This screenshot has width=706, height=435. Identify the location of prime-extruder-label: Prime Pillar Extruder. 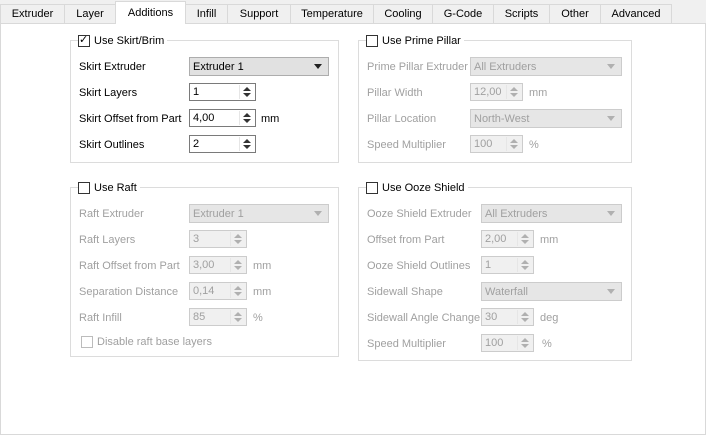
(417, 67).